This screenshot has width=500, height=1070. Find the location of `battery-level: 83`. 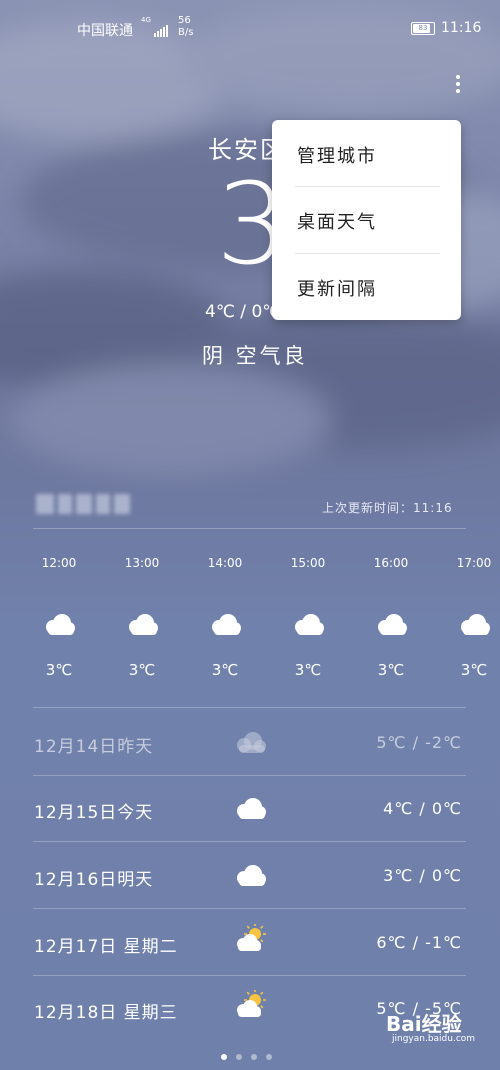

battery-level: 83 is located at coordinates (423, 28).